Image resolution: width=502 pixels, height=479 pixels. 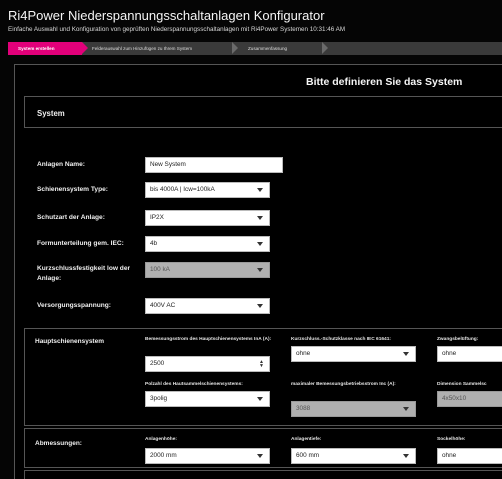 I want to click on anlagen-name-label: Anlagen Name:, so click(x=61, y=164).